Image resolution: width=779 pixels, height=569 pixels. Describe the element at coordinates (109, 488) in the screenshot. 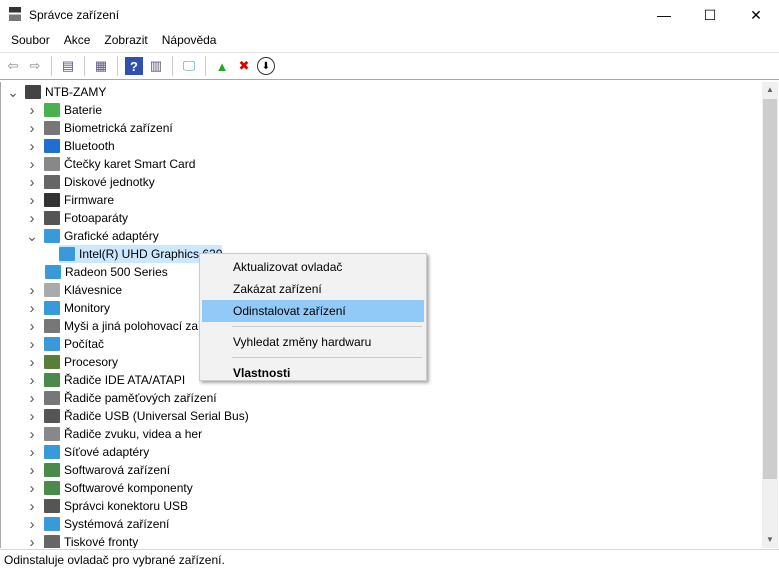

I see `tree-item: › Softwarové komponenty` at that location.